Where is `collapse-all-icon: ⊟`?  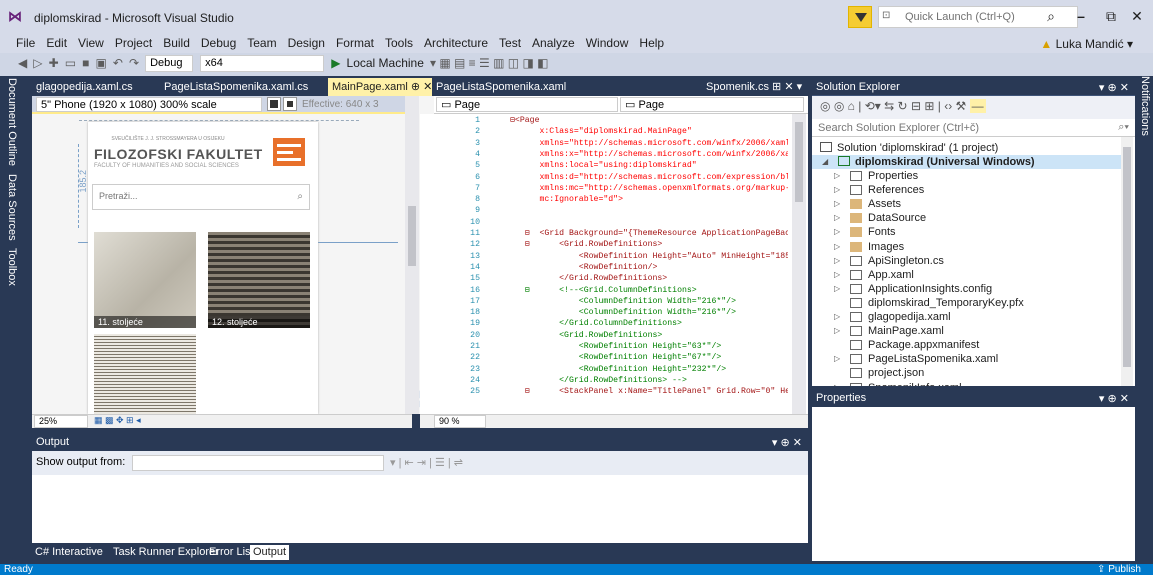
collapse-all-icon: ⊟ is located at coordinates (916, 106).